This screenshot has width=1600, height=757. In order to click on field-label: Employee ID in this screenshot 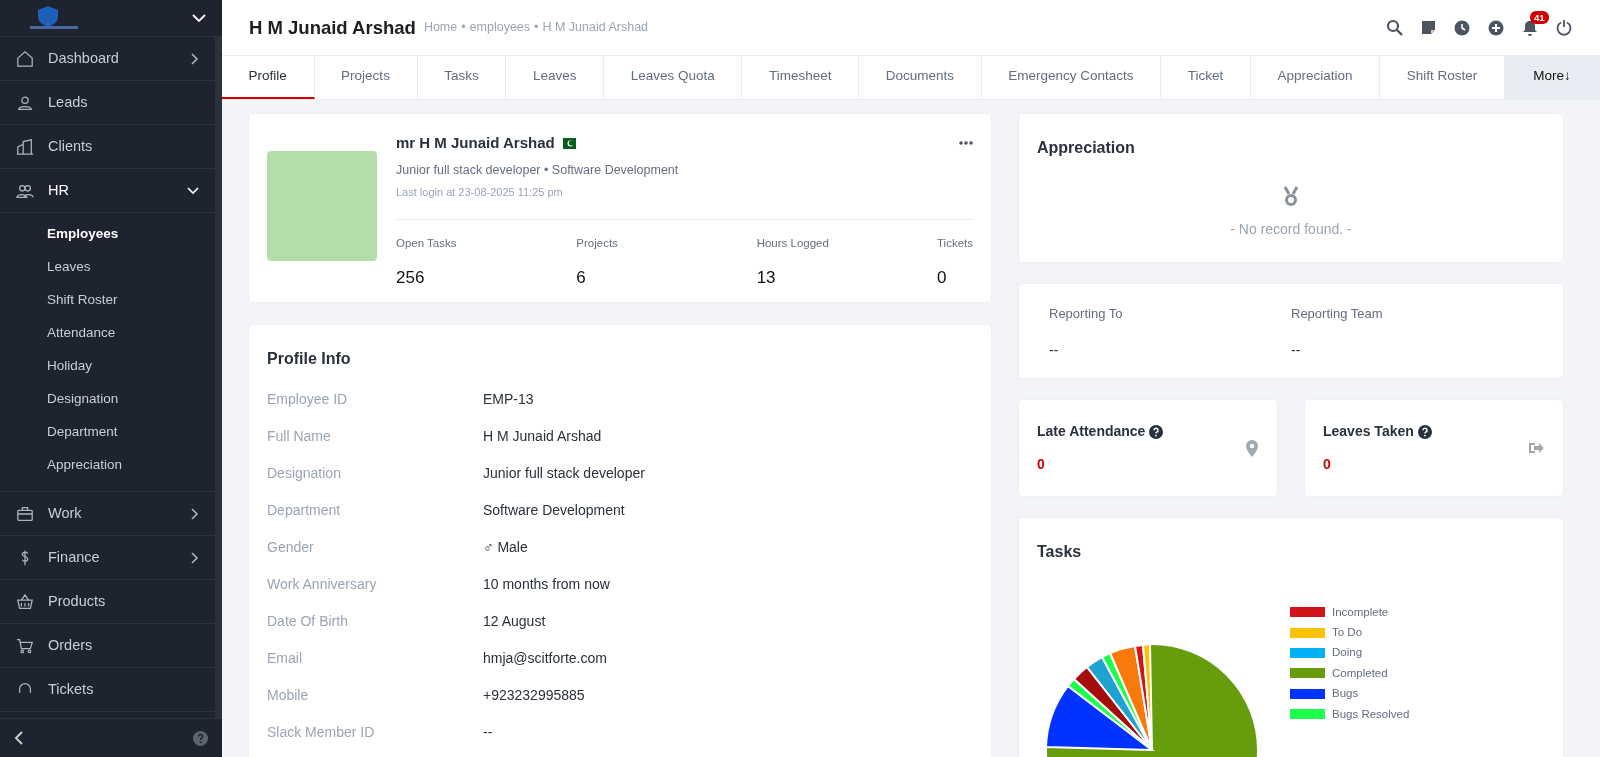, I will do `click(308, 399)`.